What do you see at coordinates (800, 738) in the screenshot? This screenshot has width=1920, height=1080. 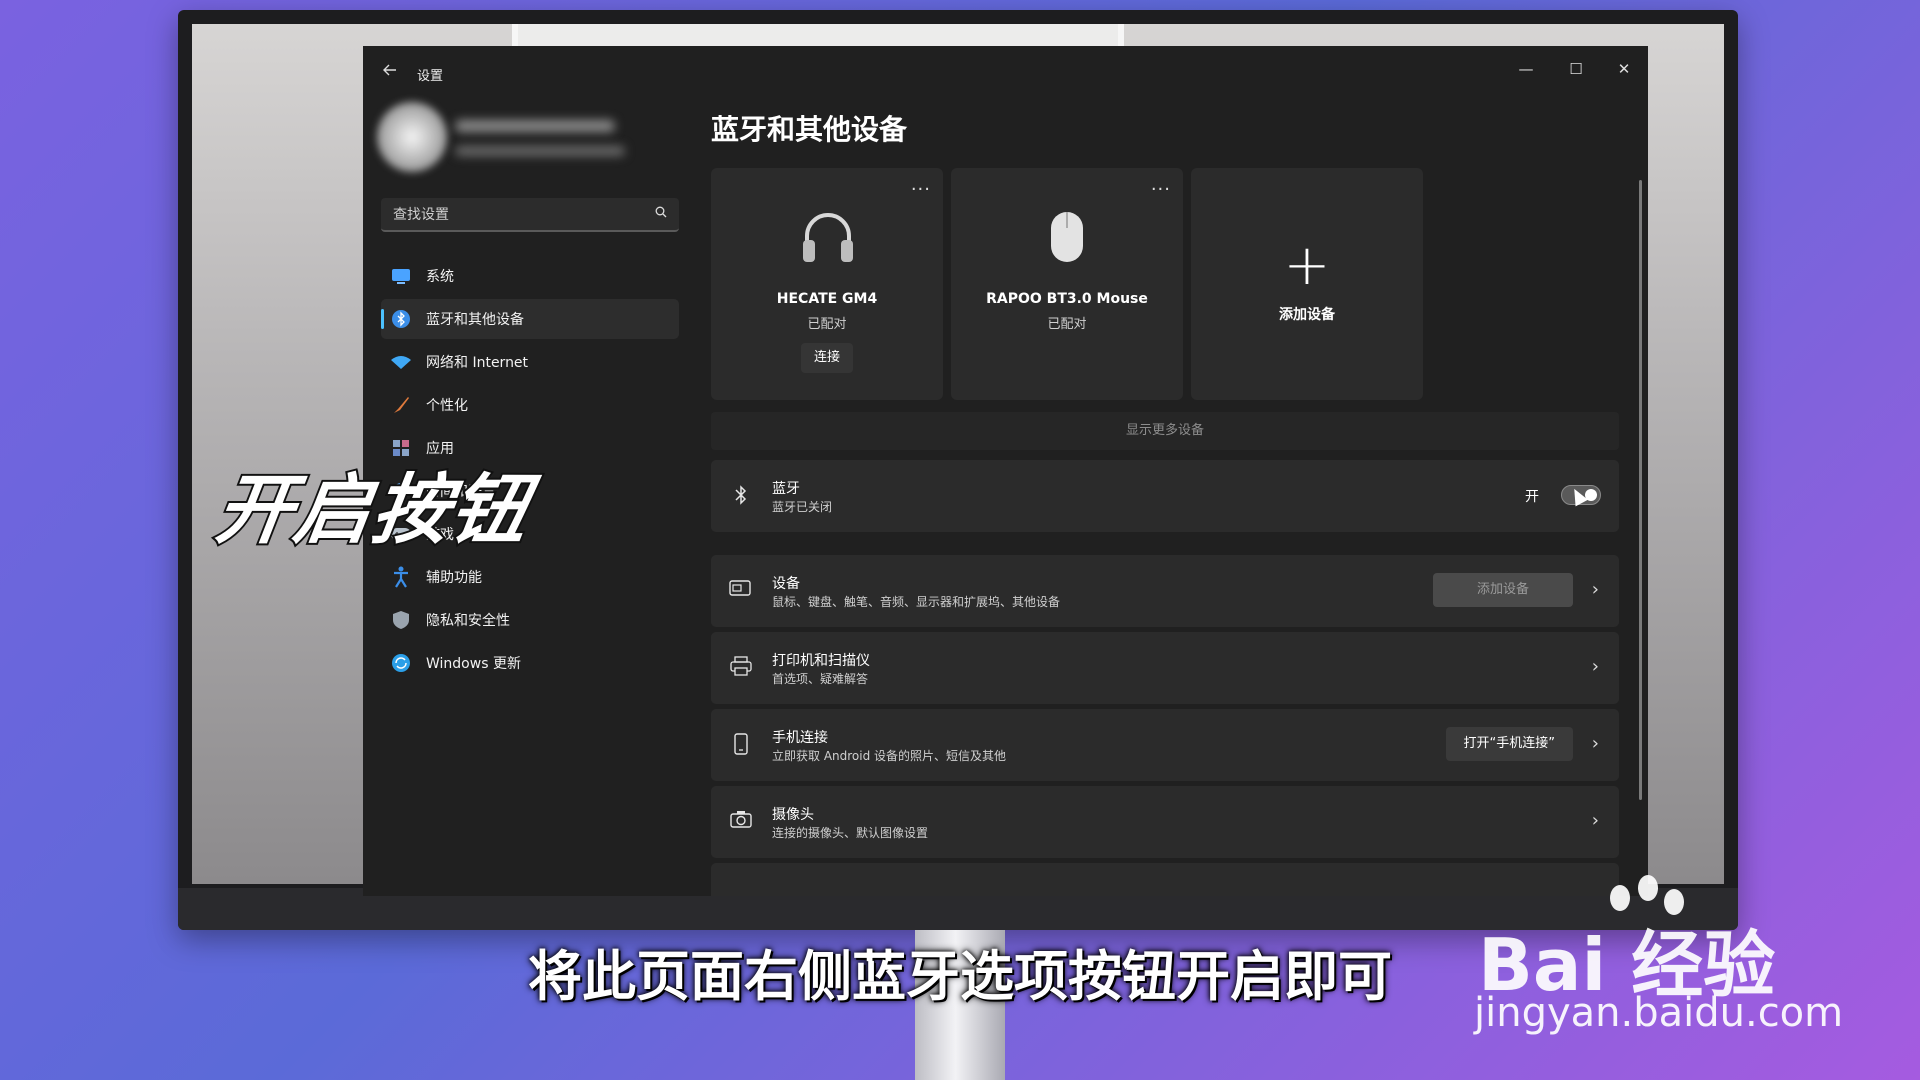 I see `row-title: 手机连接` at bounding box center [800, 738].